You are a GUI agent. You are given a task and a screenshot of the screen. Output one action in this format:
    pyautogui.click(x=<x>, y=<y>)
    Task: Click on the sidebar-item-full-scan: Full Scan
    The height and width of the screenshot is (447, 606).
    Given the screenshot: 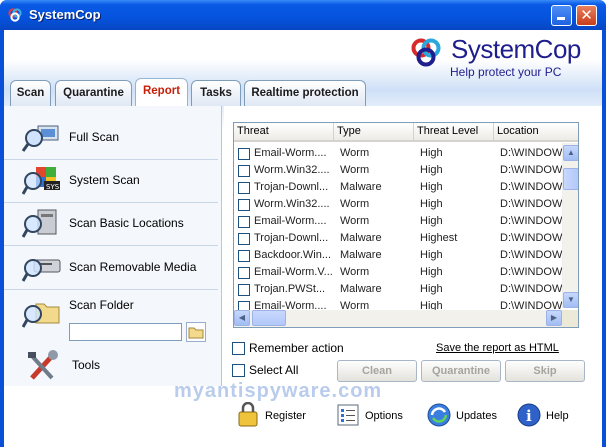 What is the action you would take?
    pyautogui.click(x=111, y=138)
    